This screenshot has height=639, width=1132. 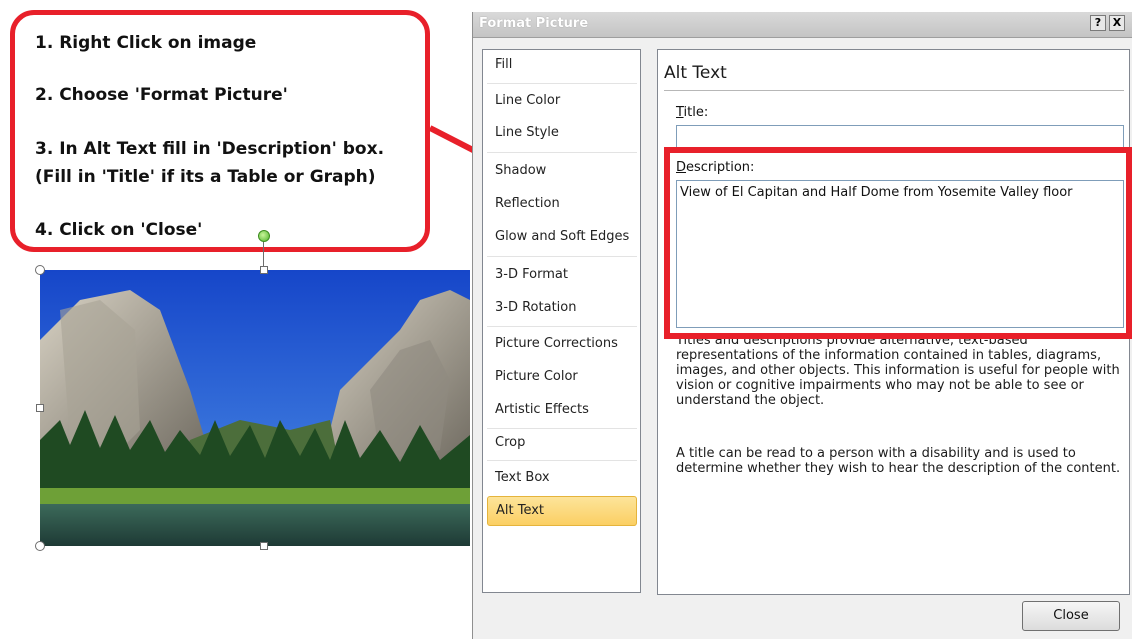 I want to click on title-input, so click(x=900, y=137).